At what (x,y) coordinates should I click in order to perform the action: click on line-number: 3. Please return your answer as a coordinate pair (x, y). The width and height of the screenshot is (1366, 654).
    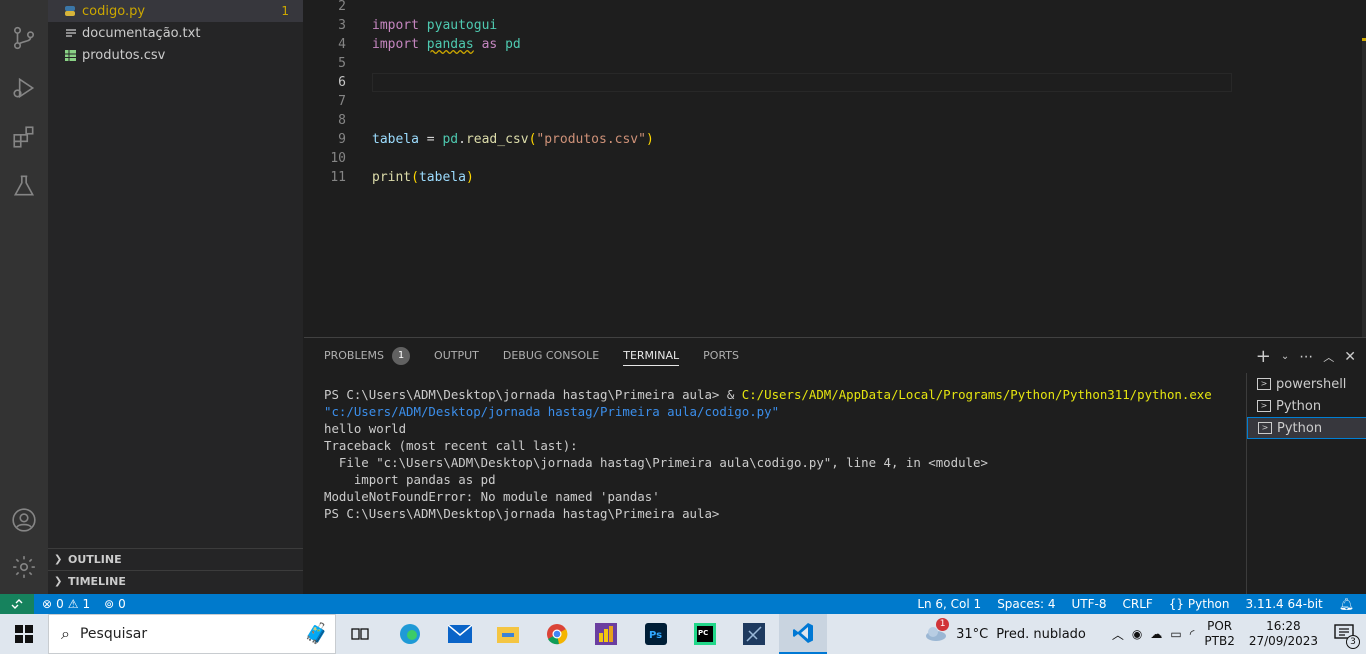
    Looking at the image, I should click on (342, 25).